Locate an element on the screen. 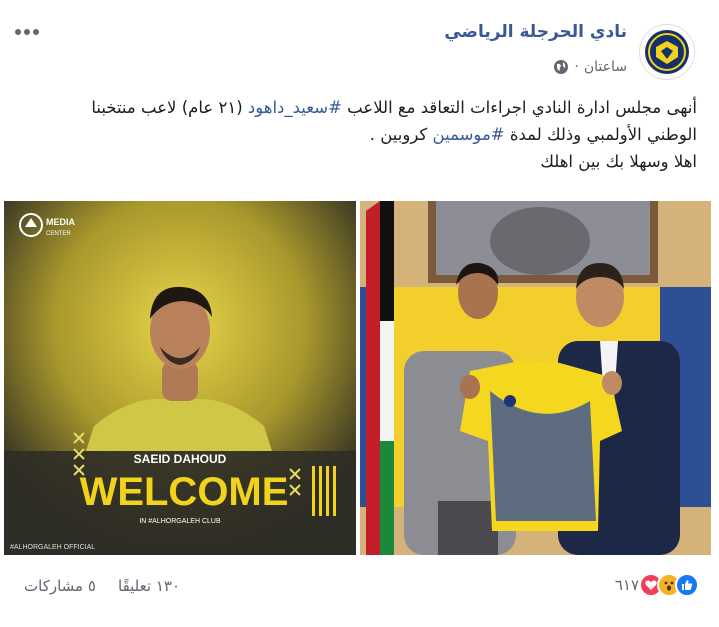 The image size is (719, 627). welcome-text: WELCOME is located at coordinates (184, 492).